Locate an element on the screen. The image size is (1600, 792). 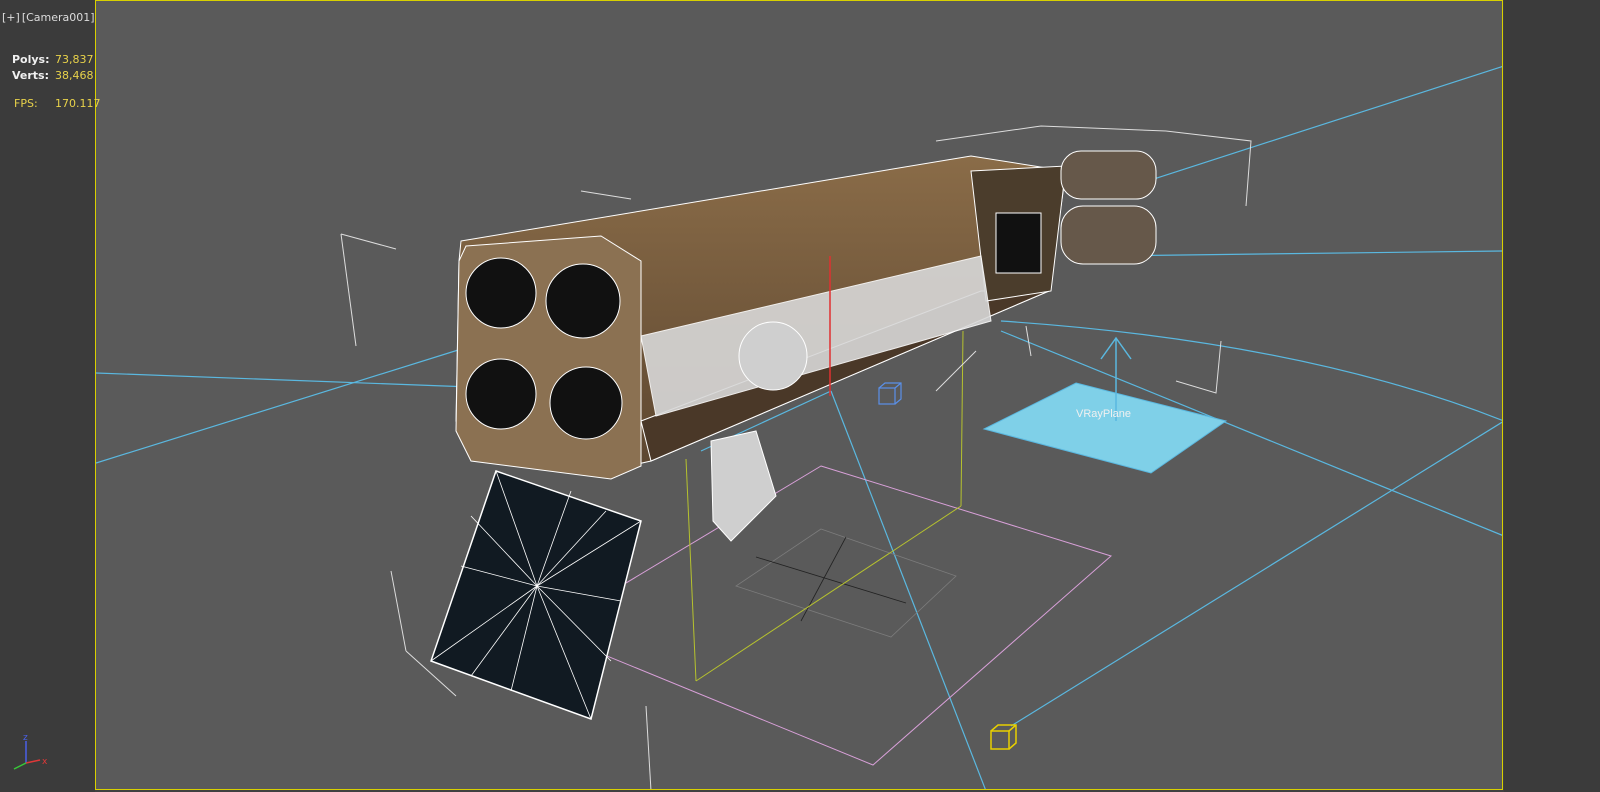
axis-tripod-icon: z x is located at coordinates (30, 751).